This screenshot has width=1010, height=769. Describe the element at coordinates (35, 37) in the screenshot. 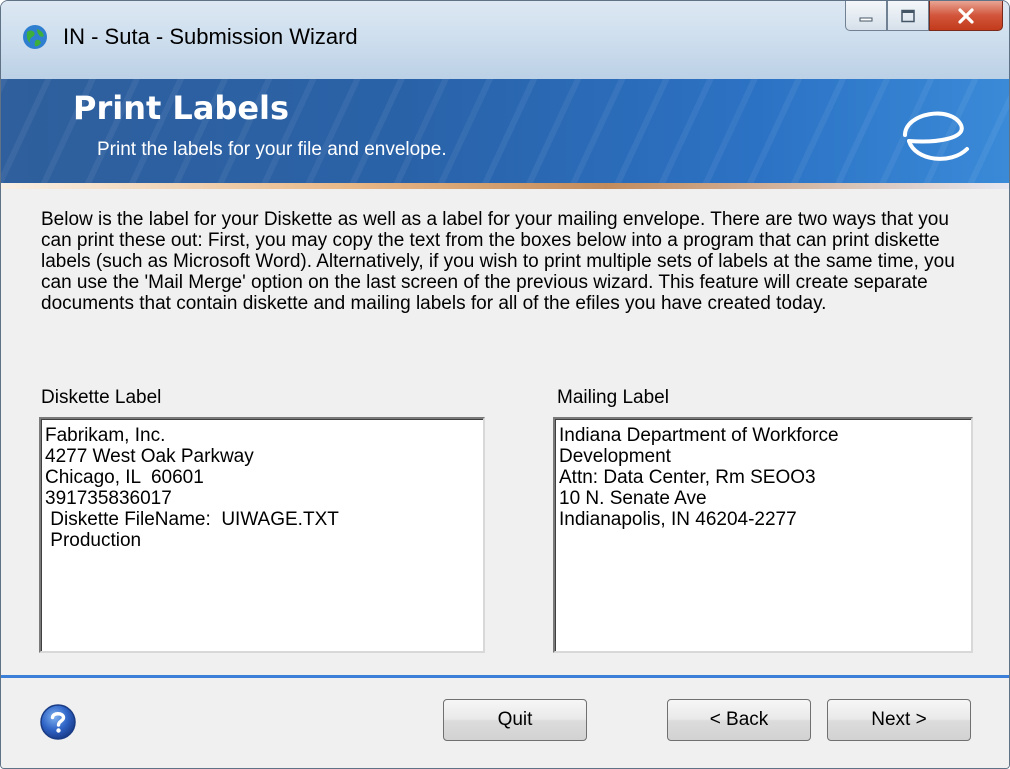

I see `globe-icon` at that location.